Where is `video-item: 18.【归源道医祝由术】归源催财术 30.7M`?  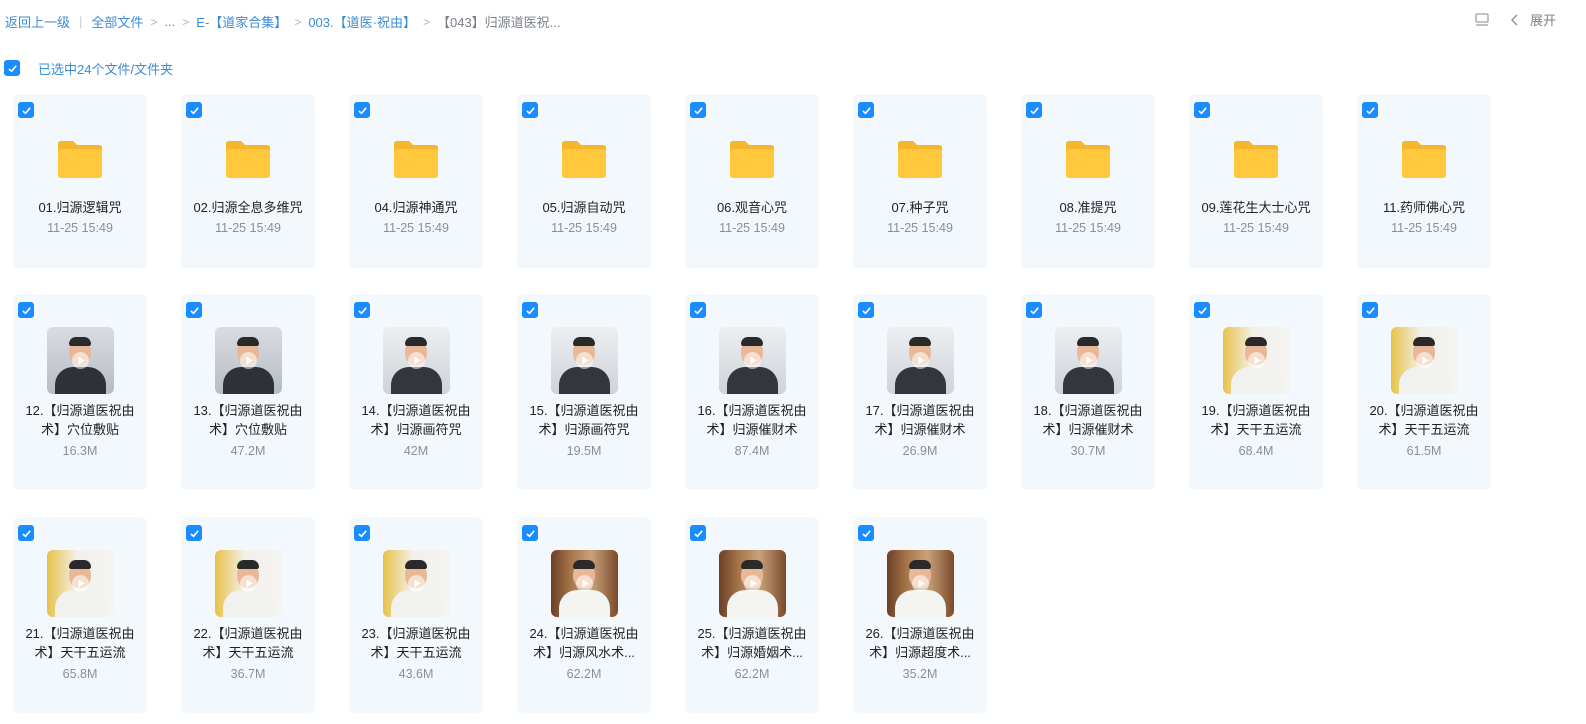 video-item: 18.【归源道医祝由术】归源催财术 30.7M is located at coordinates (1088, 392).